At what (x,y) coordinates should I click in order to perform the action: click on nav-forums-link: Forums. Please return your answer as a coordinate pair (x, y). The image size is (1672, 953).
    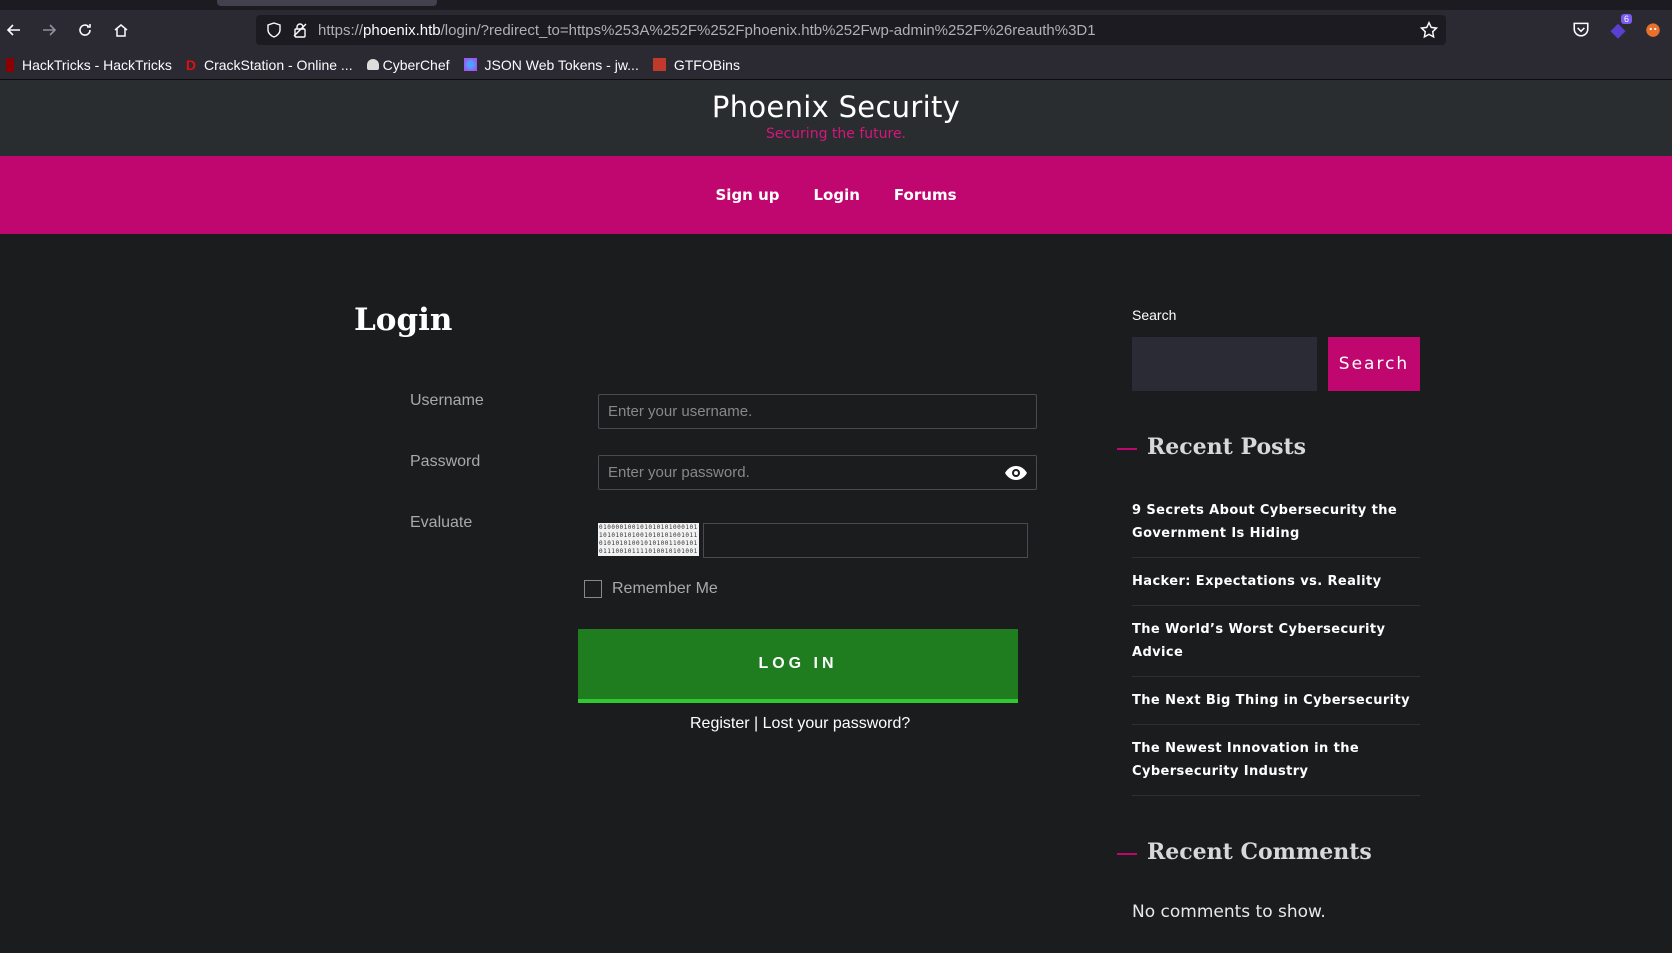
    Looking at the image, I should click on (925, 195).